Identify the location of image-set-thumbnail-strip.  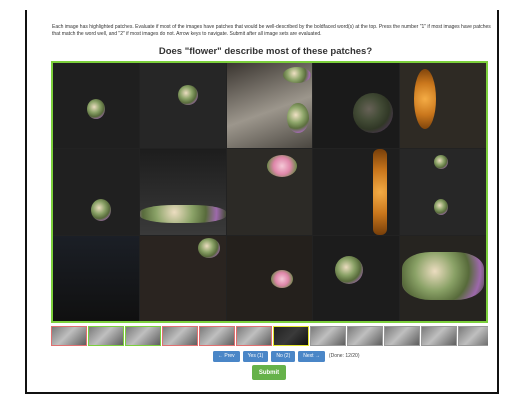
(269, 336).